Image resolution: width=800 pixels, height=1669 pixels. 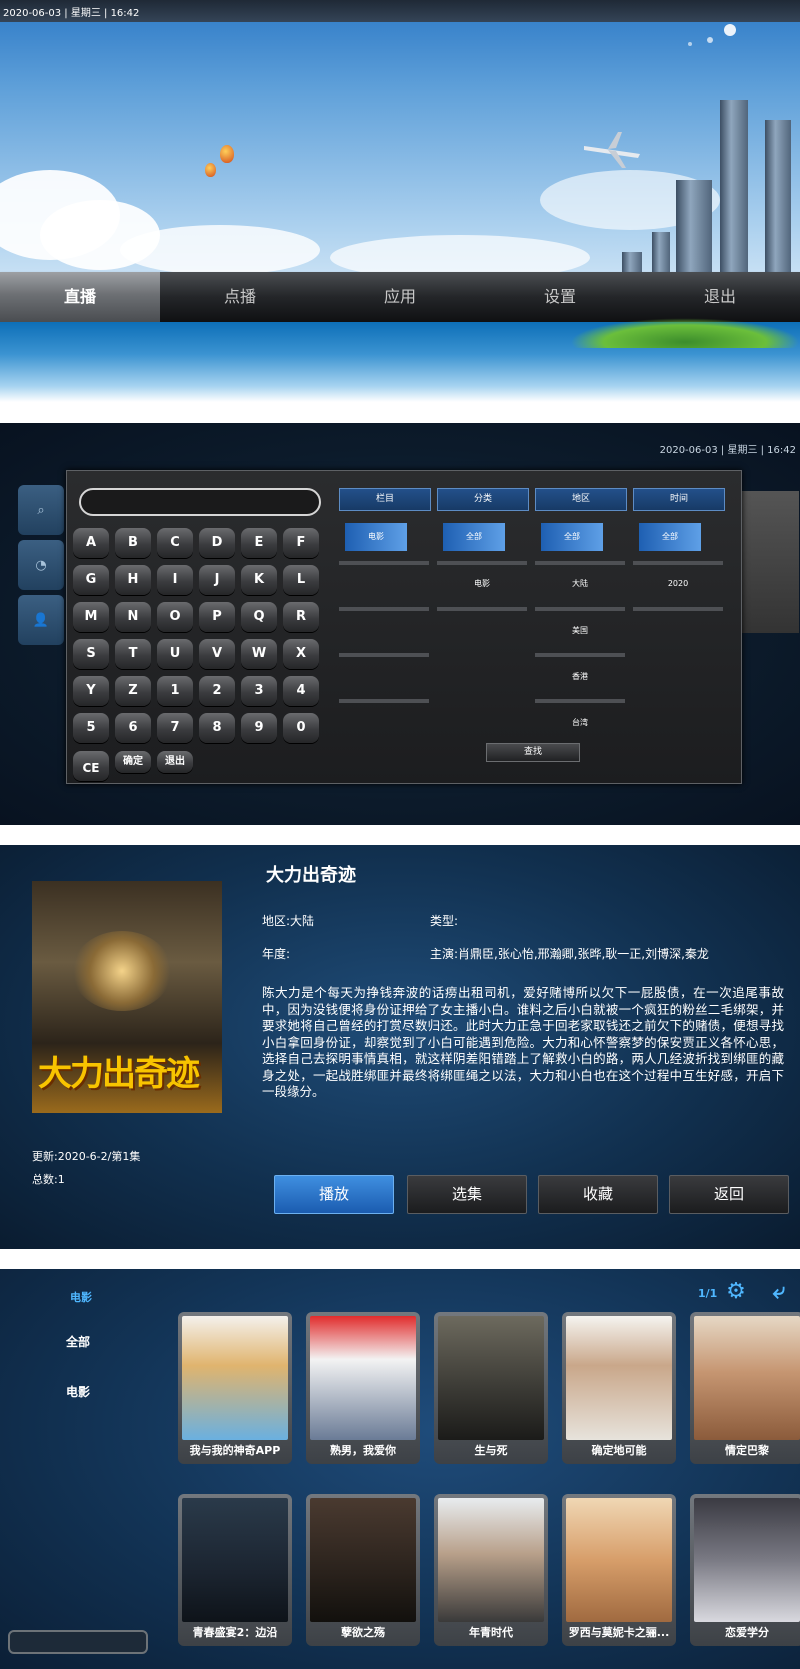 What do you see at coordinates (217, 617) in the screenshot?
I see `key: P` at bounding box center [217, 617].